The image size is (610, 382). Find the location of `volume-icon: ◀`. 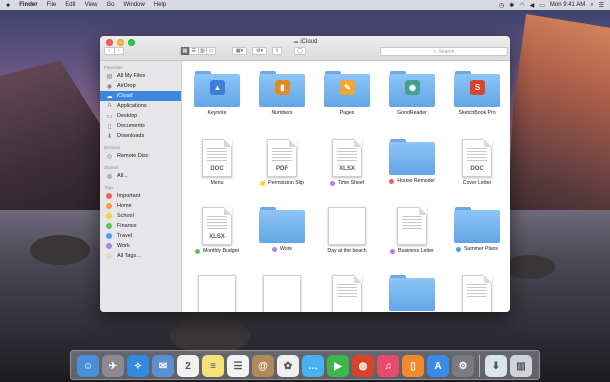

volume-icon: ◀ is located at coordinates (532, 5).